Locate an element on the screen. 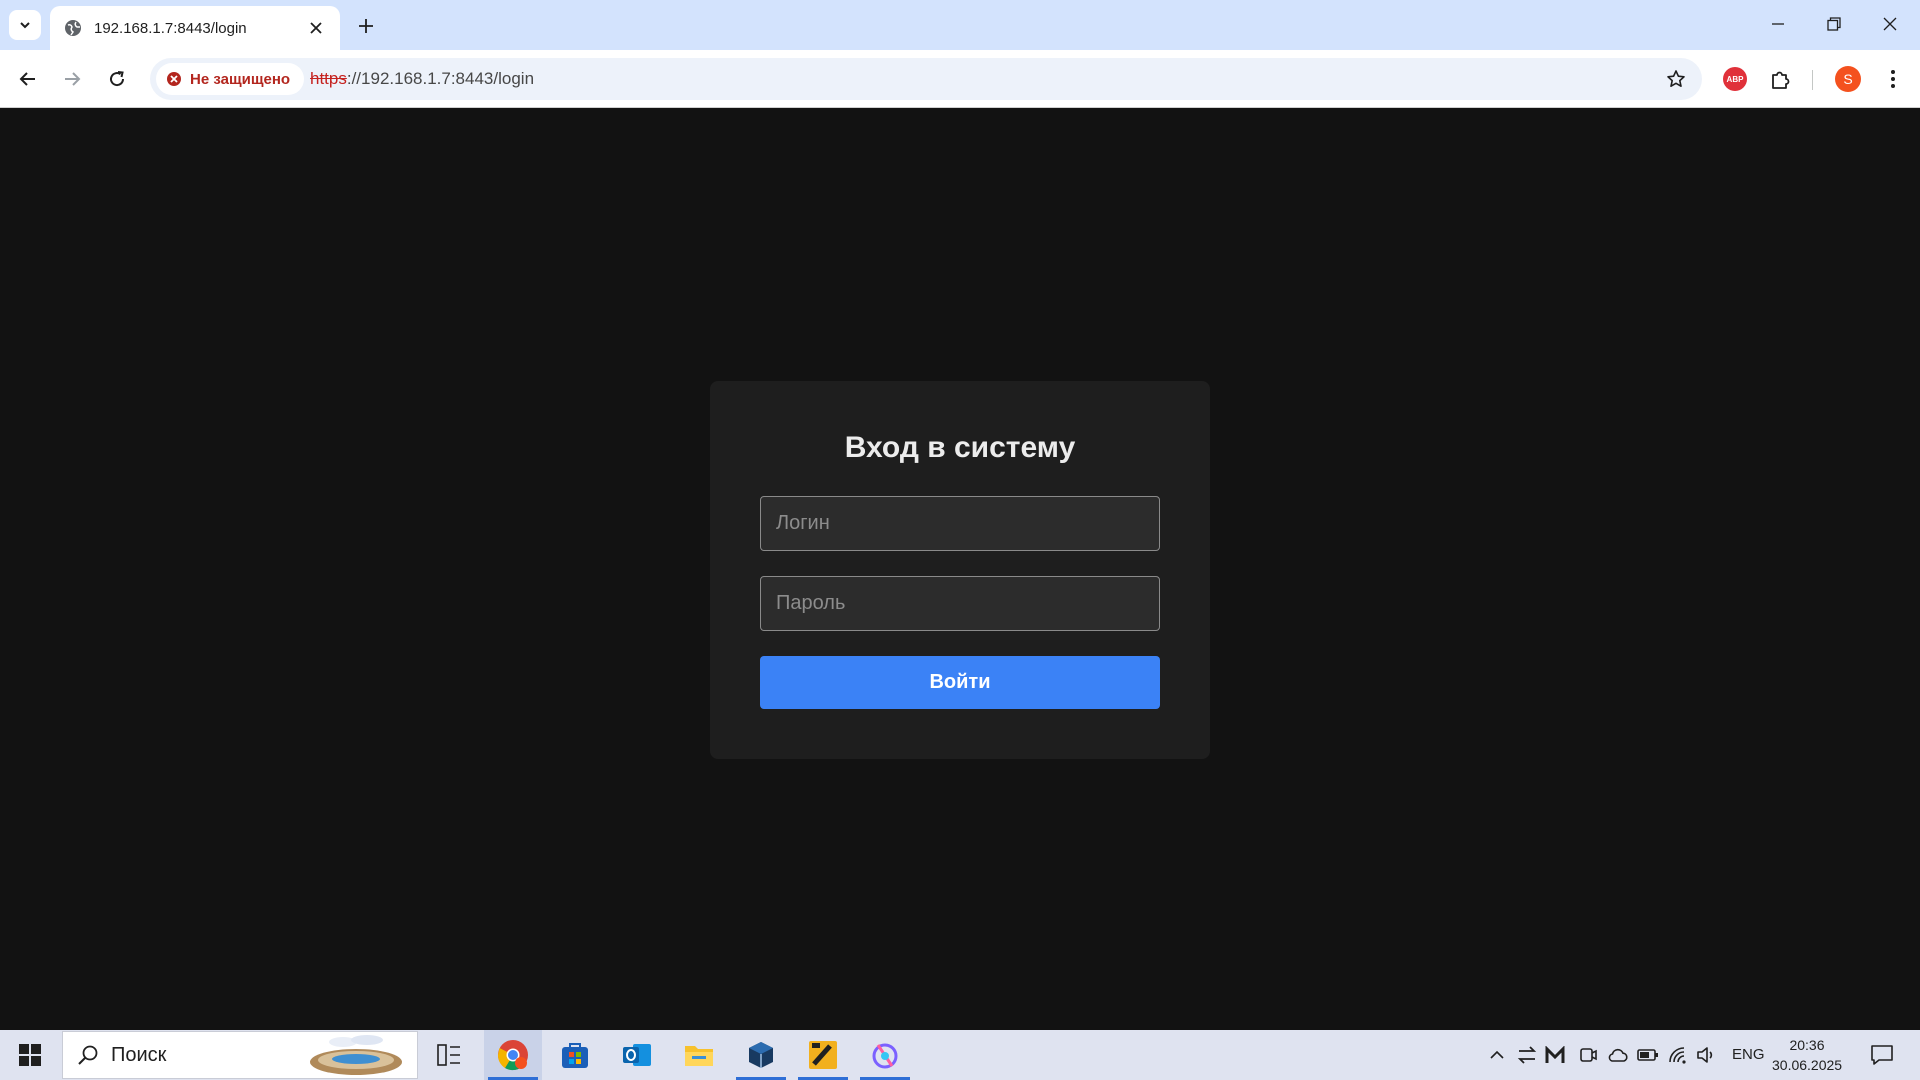  adblock-extension-button: ABP is located at coordinates (1735, 79).